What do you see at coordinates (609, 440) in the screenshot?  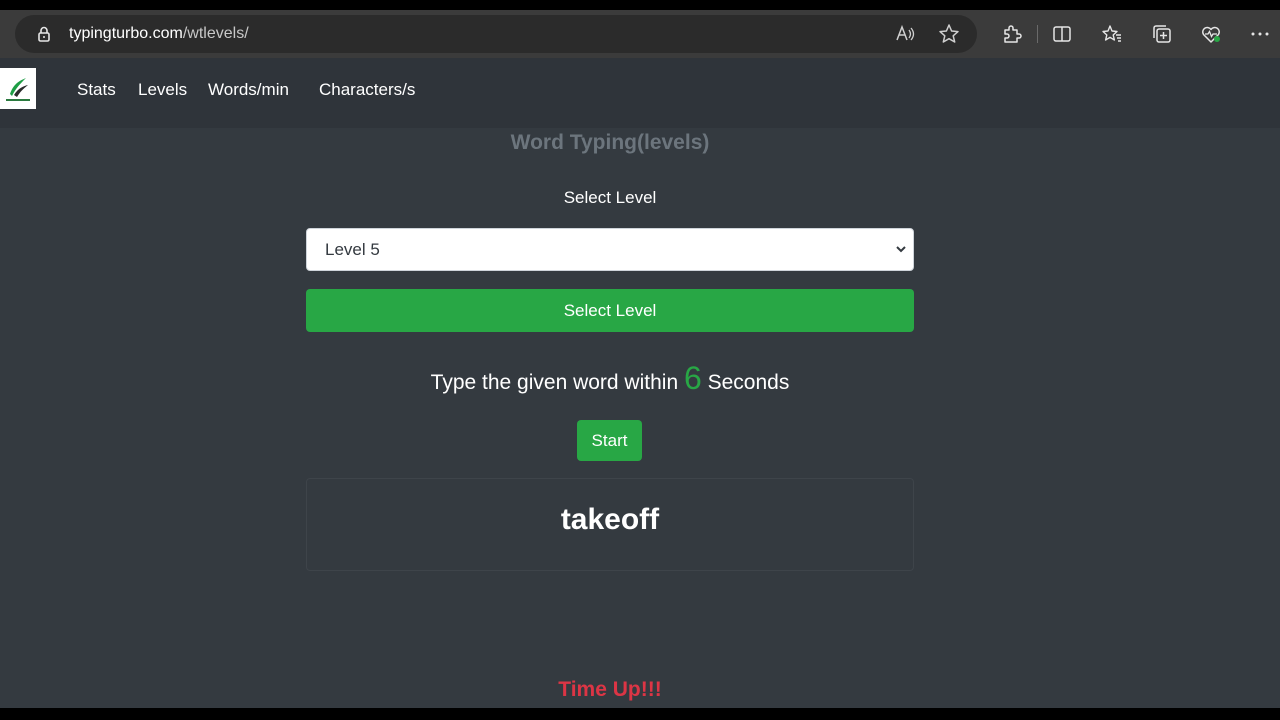 I see `start-button: Start` at bounding box center [609, 440].